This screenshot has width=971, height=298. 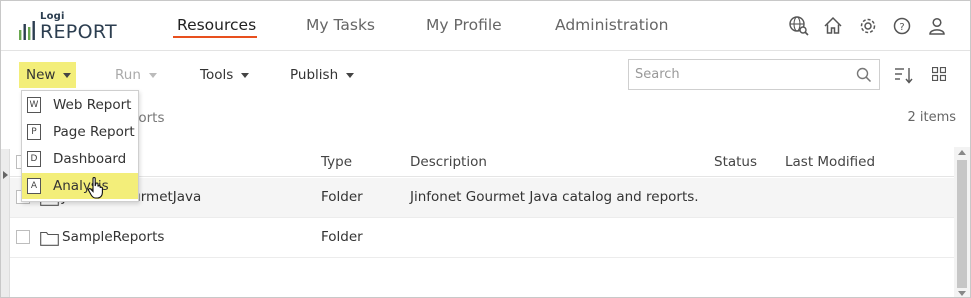 I want to click on web-report-icon: W, so click(x=34, y=105).